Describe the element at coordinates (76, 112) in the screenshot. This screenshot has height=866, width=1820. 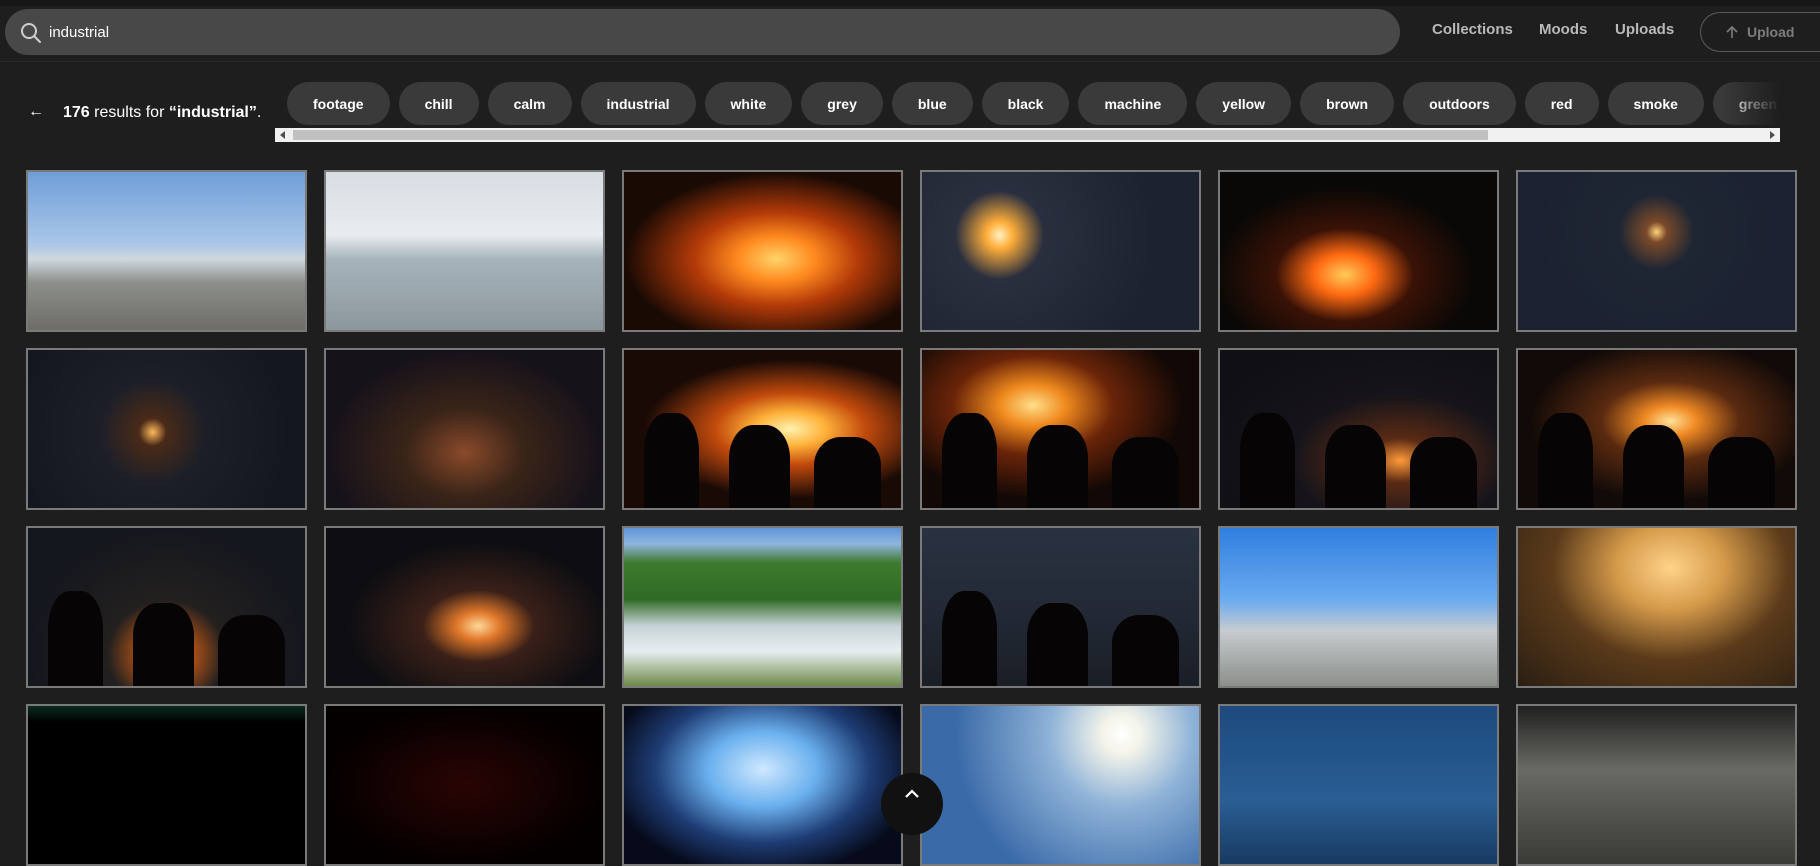
I see `results-count: 176` at that location.